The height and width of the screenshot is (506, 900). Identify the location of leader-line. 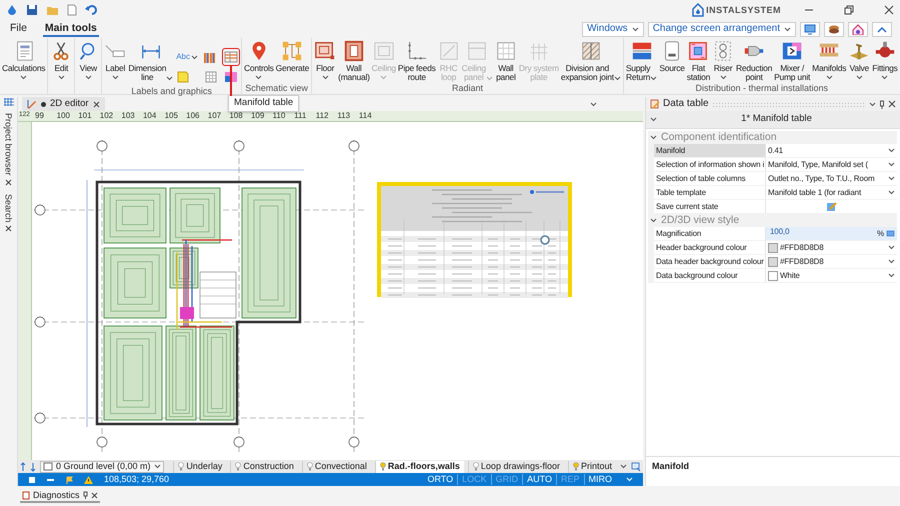
(231, 81).